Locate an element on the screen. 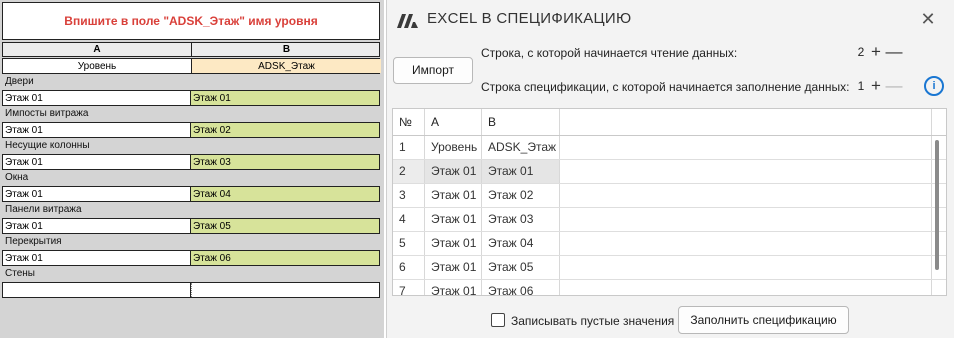 The image size is (954, 338). fill-row-value: 1 is located at coordinates (861, 86).